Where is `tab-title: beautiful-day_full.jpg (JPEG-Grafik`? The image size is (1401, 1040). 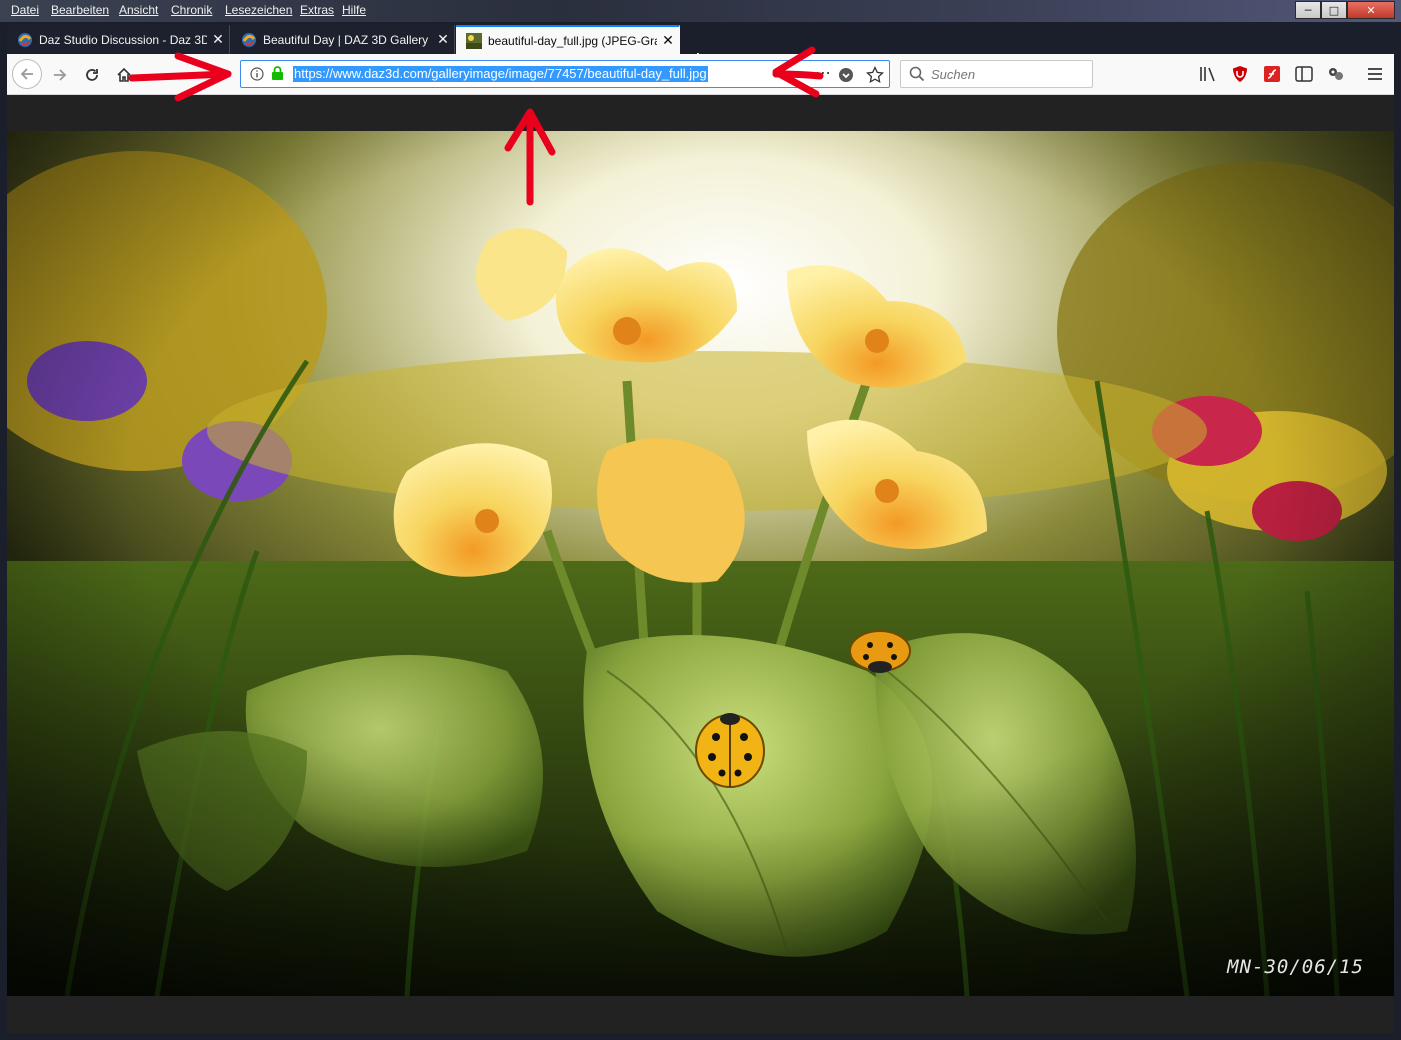
tab-title: beautiful-day_full.jpg (JPEG-Grafik is located at coordinates (572, 40).